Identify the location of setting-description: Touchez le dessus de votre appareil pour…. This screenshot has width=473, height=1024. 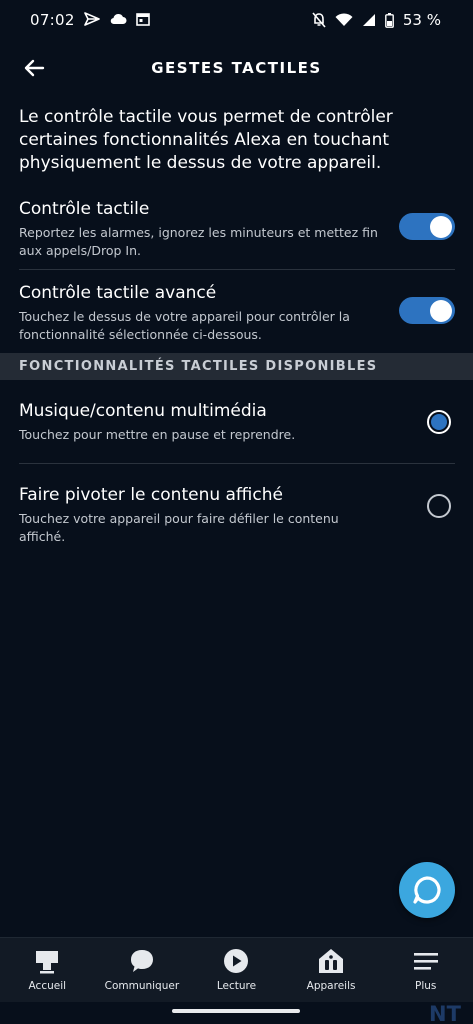
(184, 325).